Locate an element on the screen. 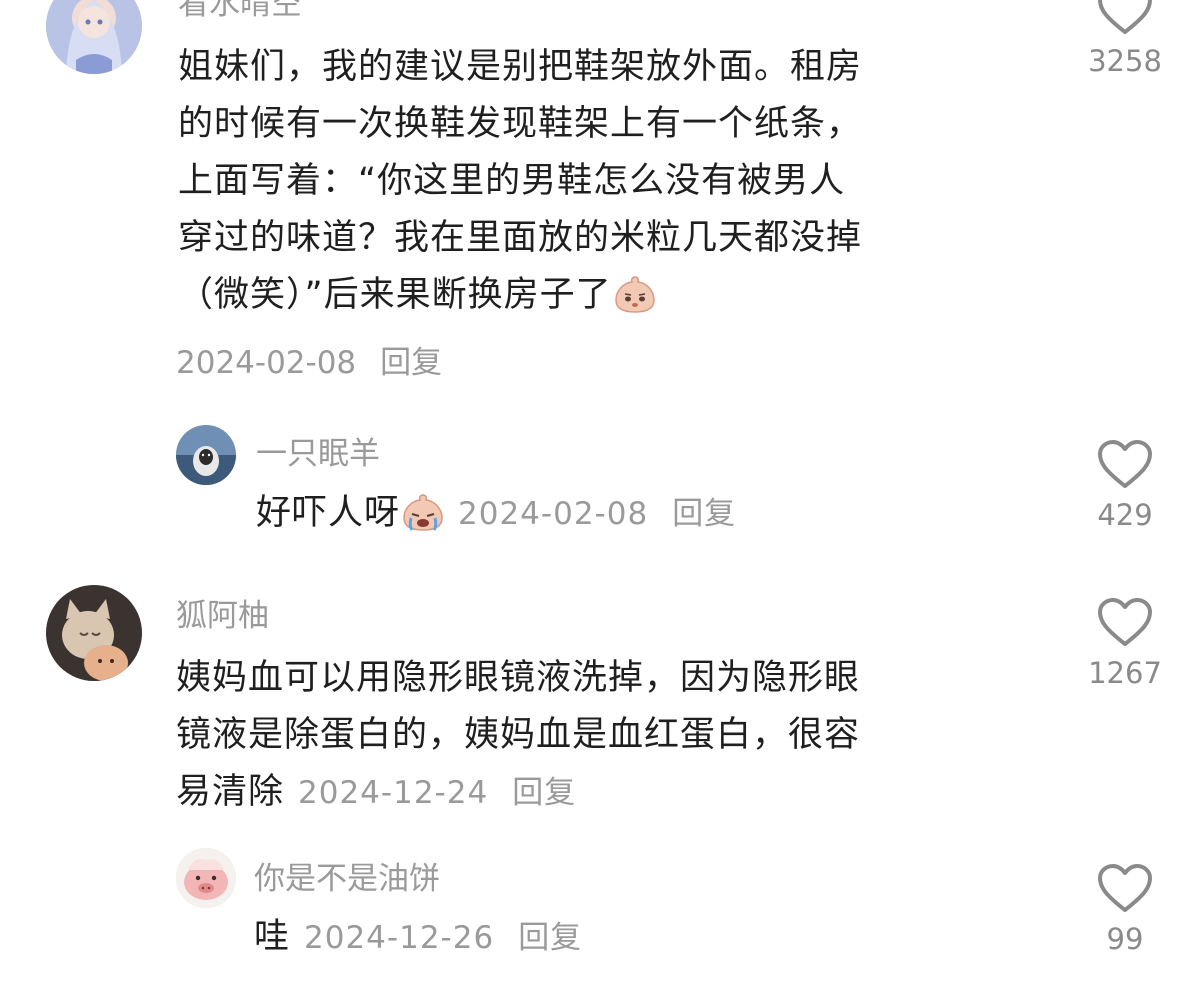 The height and width of the screenshot is (992, 1200). comment-meta: 2024-12-26 回复 is located at coordinates (443, 938).